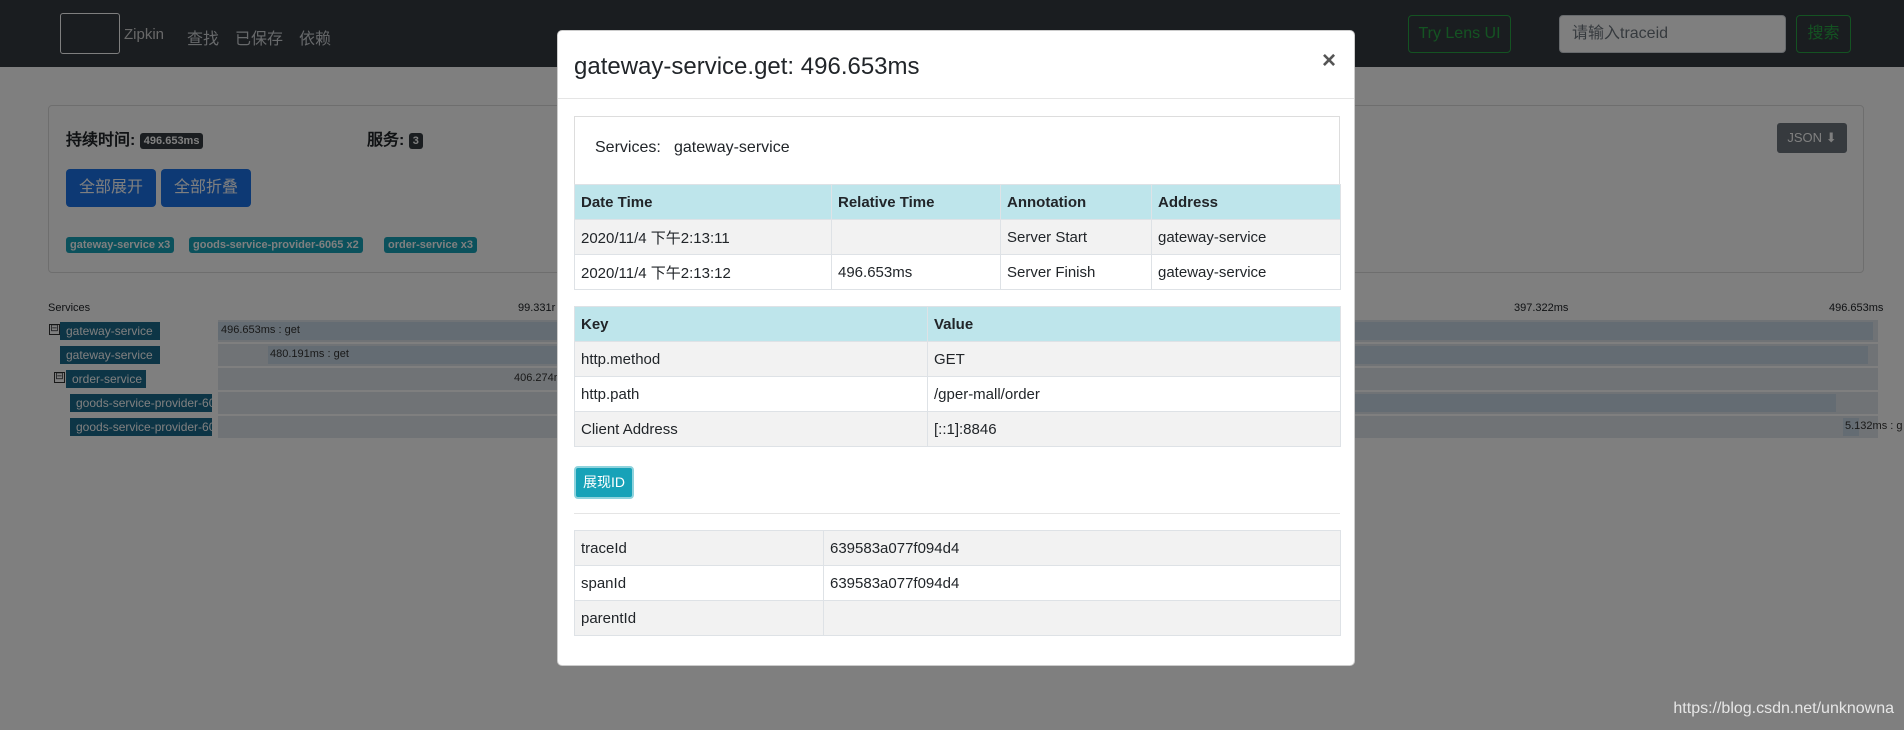 This screenshot has height=730, width=1904. I want to click on table-row: http.method GET, so click(957, 359).